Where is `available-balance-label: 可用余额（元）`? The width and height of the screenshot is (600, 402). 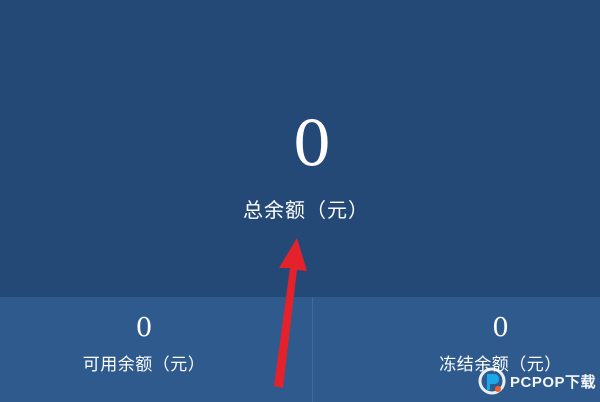
available-balance-label: 可用余额（元） is located at coordinates (144, 365).